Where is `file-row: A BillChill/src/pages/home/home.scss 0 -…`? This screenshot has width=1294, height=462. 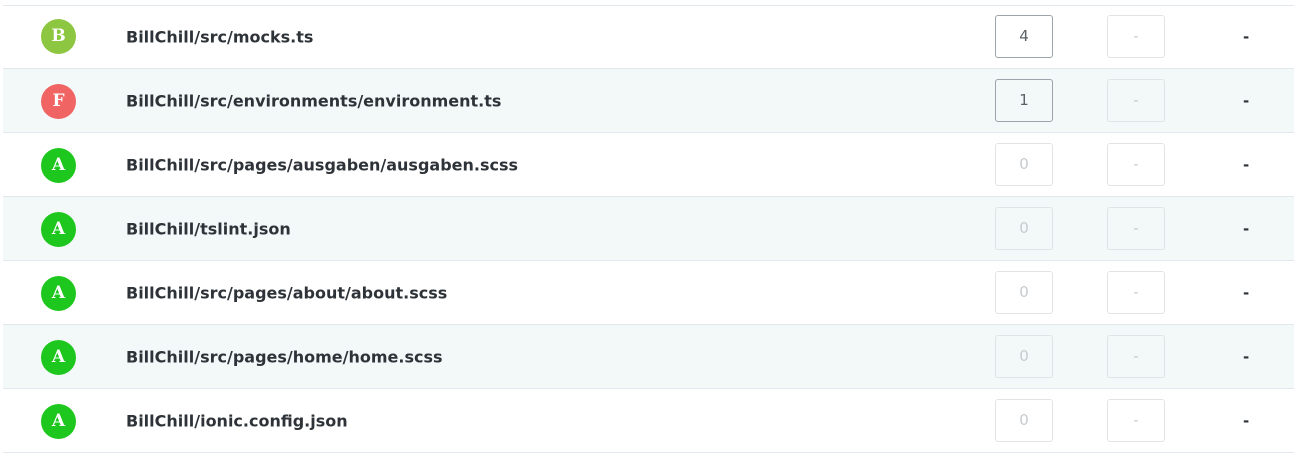 file-row: A BillChill/src/pages/home/home.scss 0 -… is located at coordinates (648, 357).